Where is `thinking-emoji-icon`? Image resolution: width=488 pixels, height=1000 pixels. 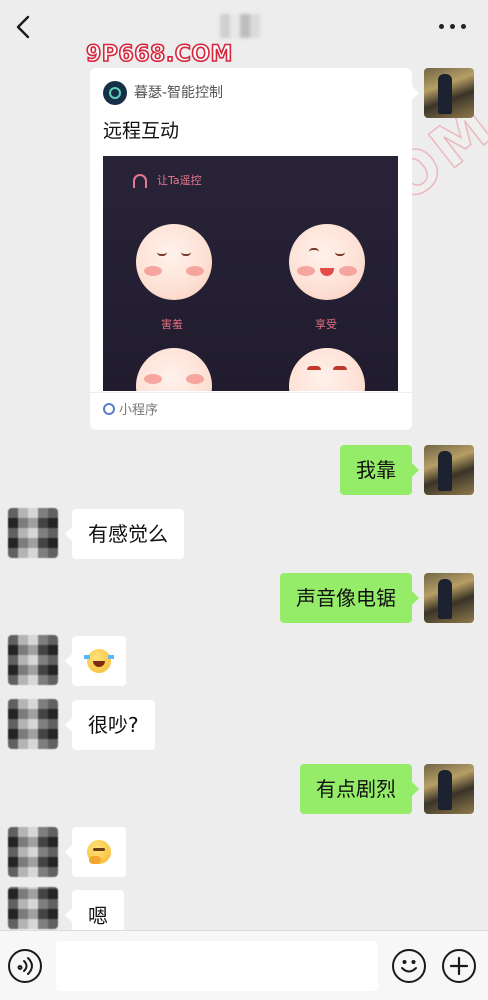
thinking-emoji-icon is located at coordinates (99, 852).